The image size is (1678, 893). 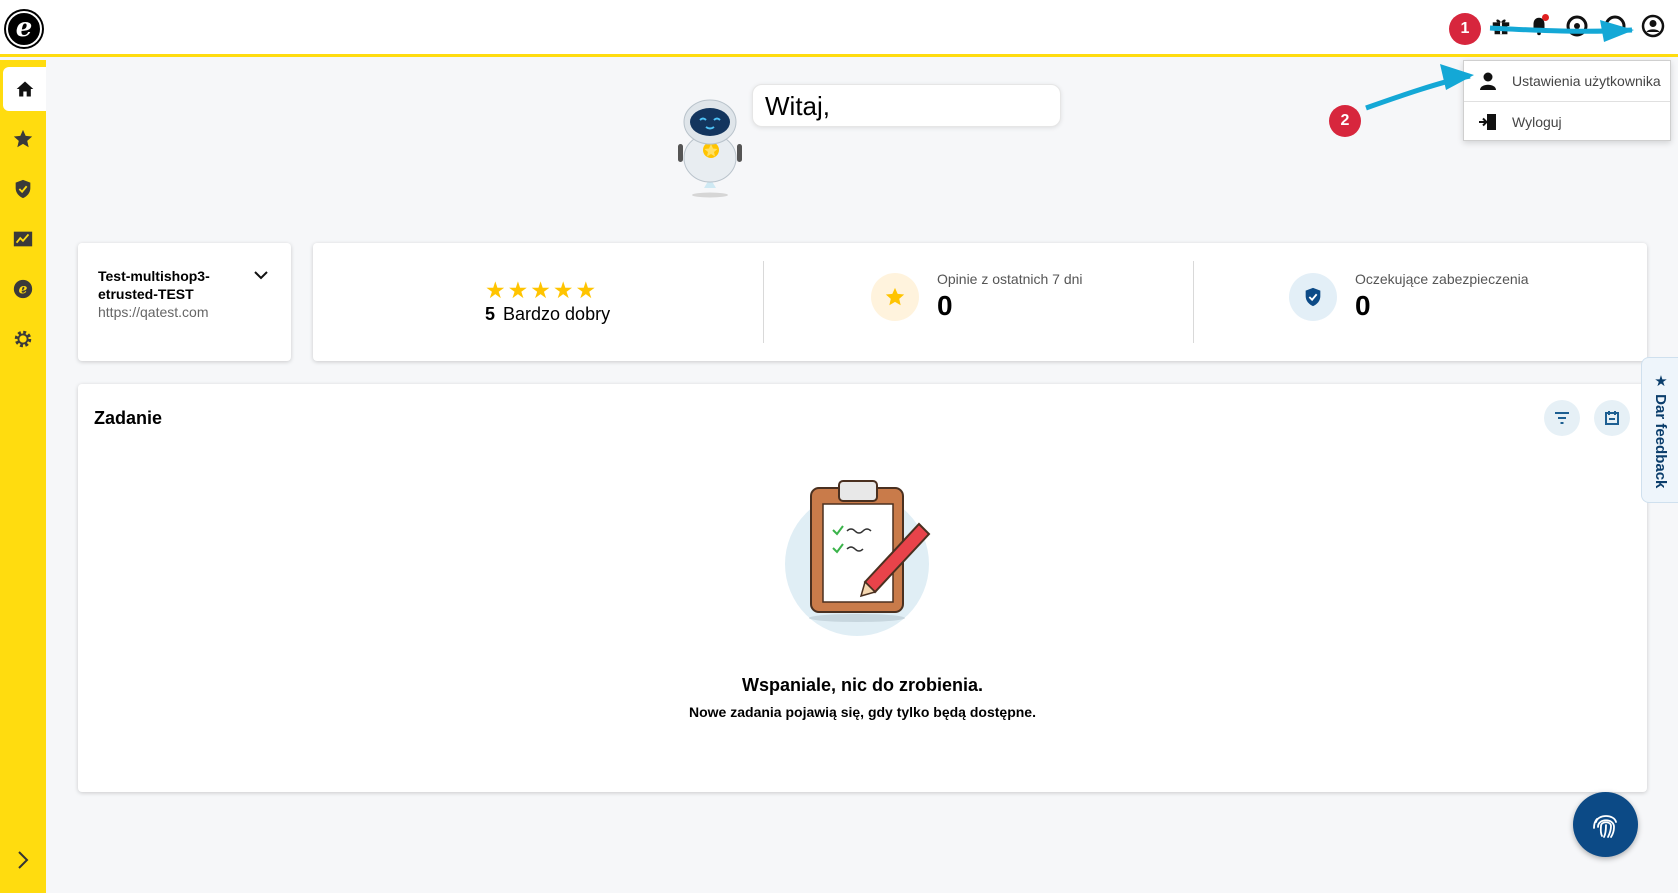 I want to click on feedback-tab: ★ Dar feedback, so click(x=1659, y=430).